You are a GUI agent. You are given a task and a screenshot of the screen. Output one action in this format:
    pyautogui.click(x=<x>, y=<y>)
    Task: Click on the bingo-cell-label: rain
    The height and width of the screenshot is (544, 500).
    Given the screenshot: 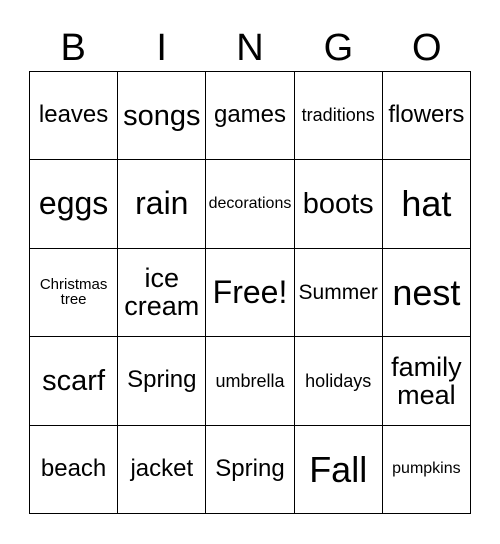 What is the action you would take?
    pyautogui.click(x=162, y=203)
    